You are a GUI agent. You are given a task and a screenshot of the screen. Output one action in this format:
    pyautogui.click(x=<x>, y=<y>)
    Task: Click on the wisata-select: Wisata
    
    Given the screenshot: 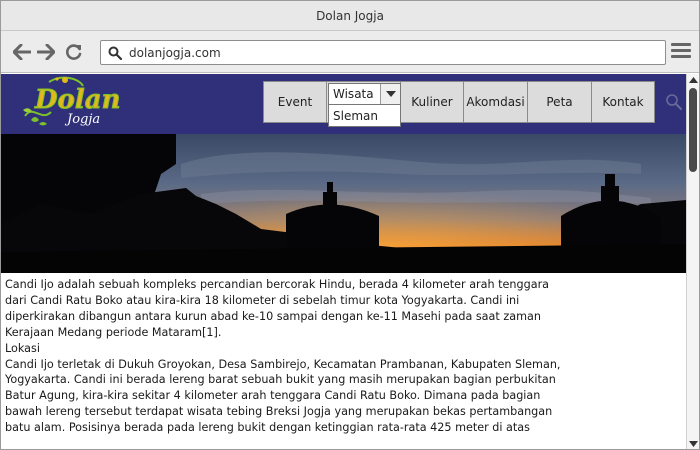 What is the action you would take?
    pyautogui.click(x=364, y=94)
    